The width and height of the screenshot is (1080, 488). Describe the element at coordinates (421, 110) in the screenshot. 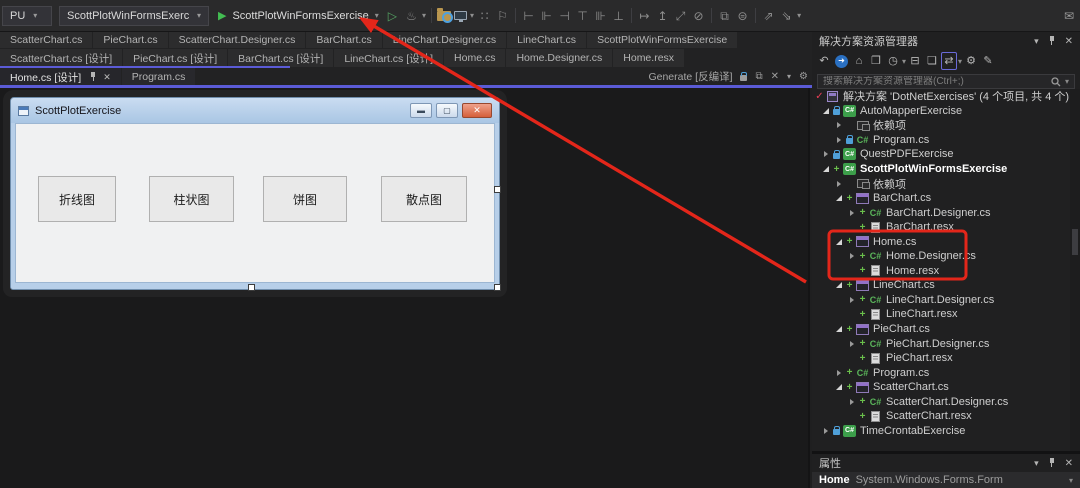

I see `minimize-button: ▬` at that location.